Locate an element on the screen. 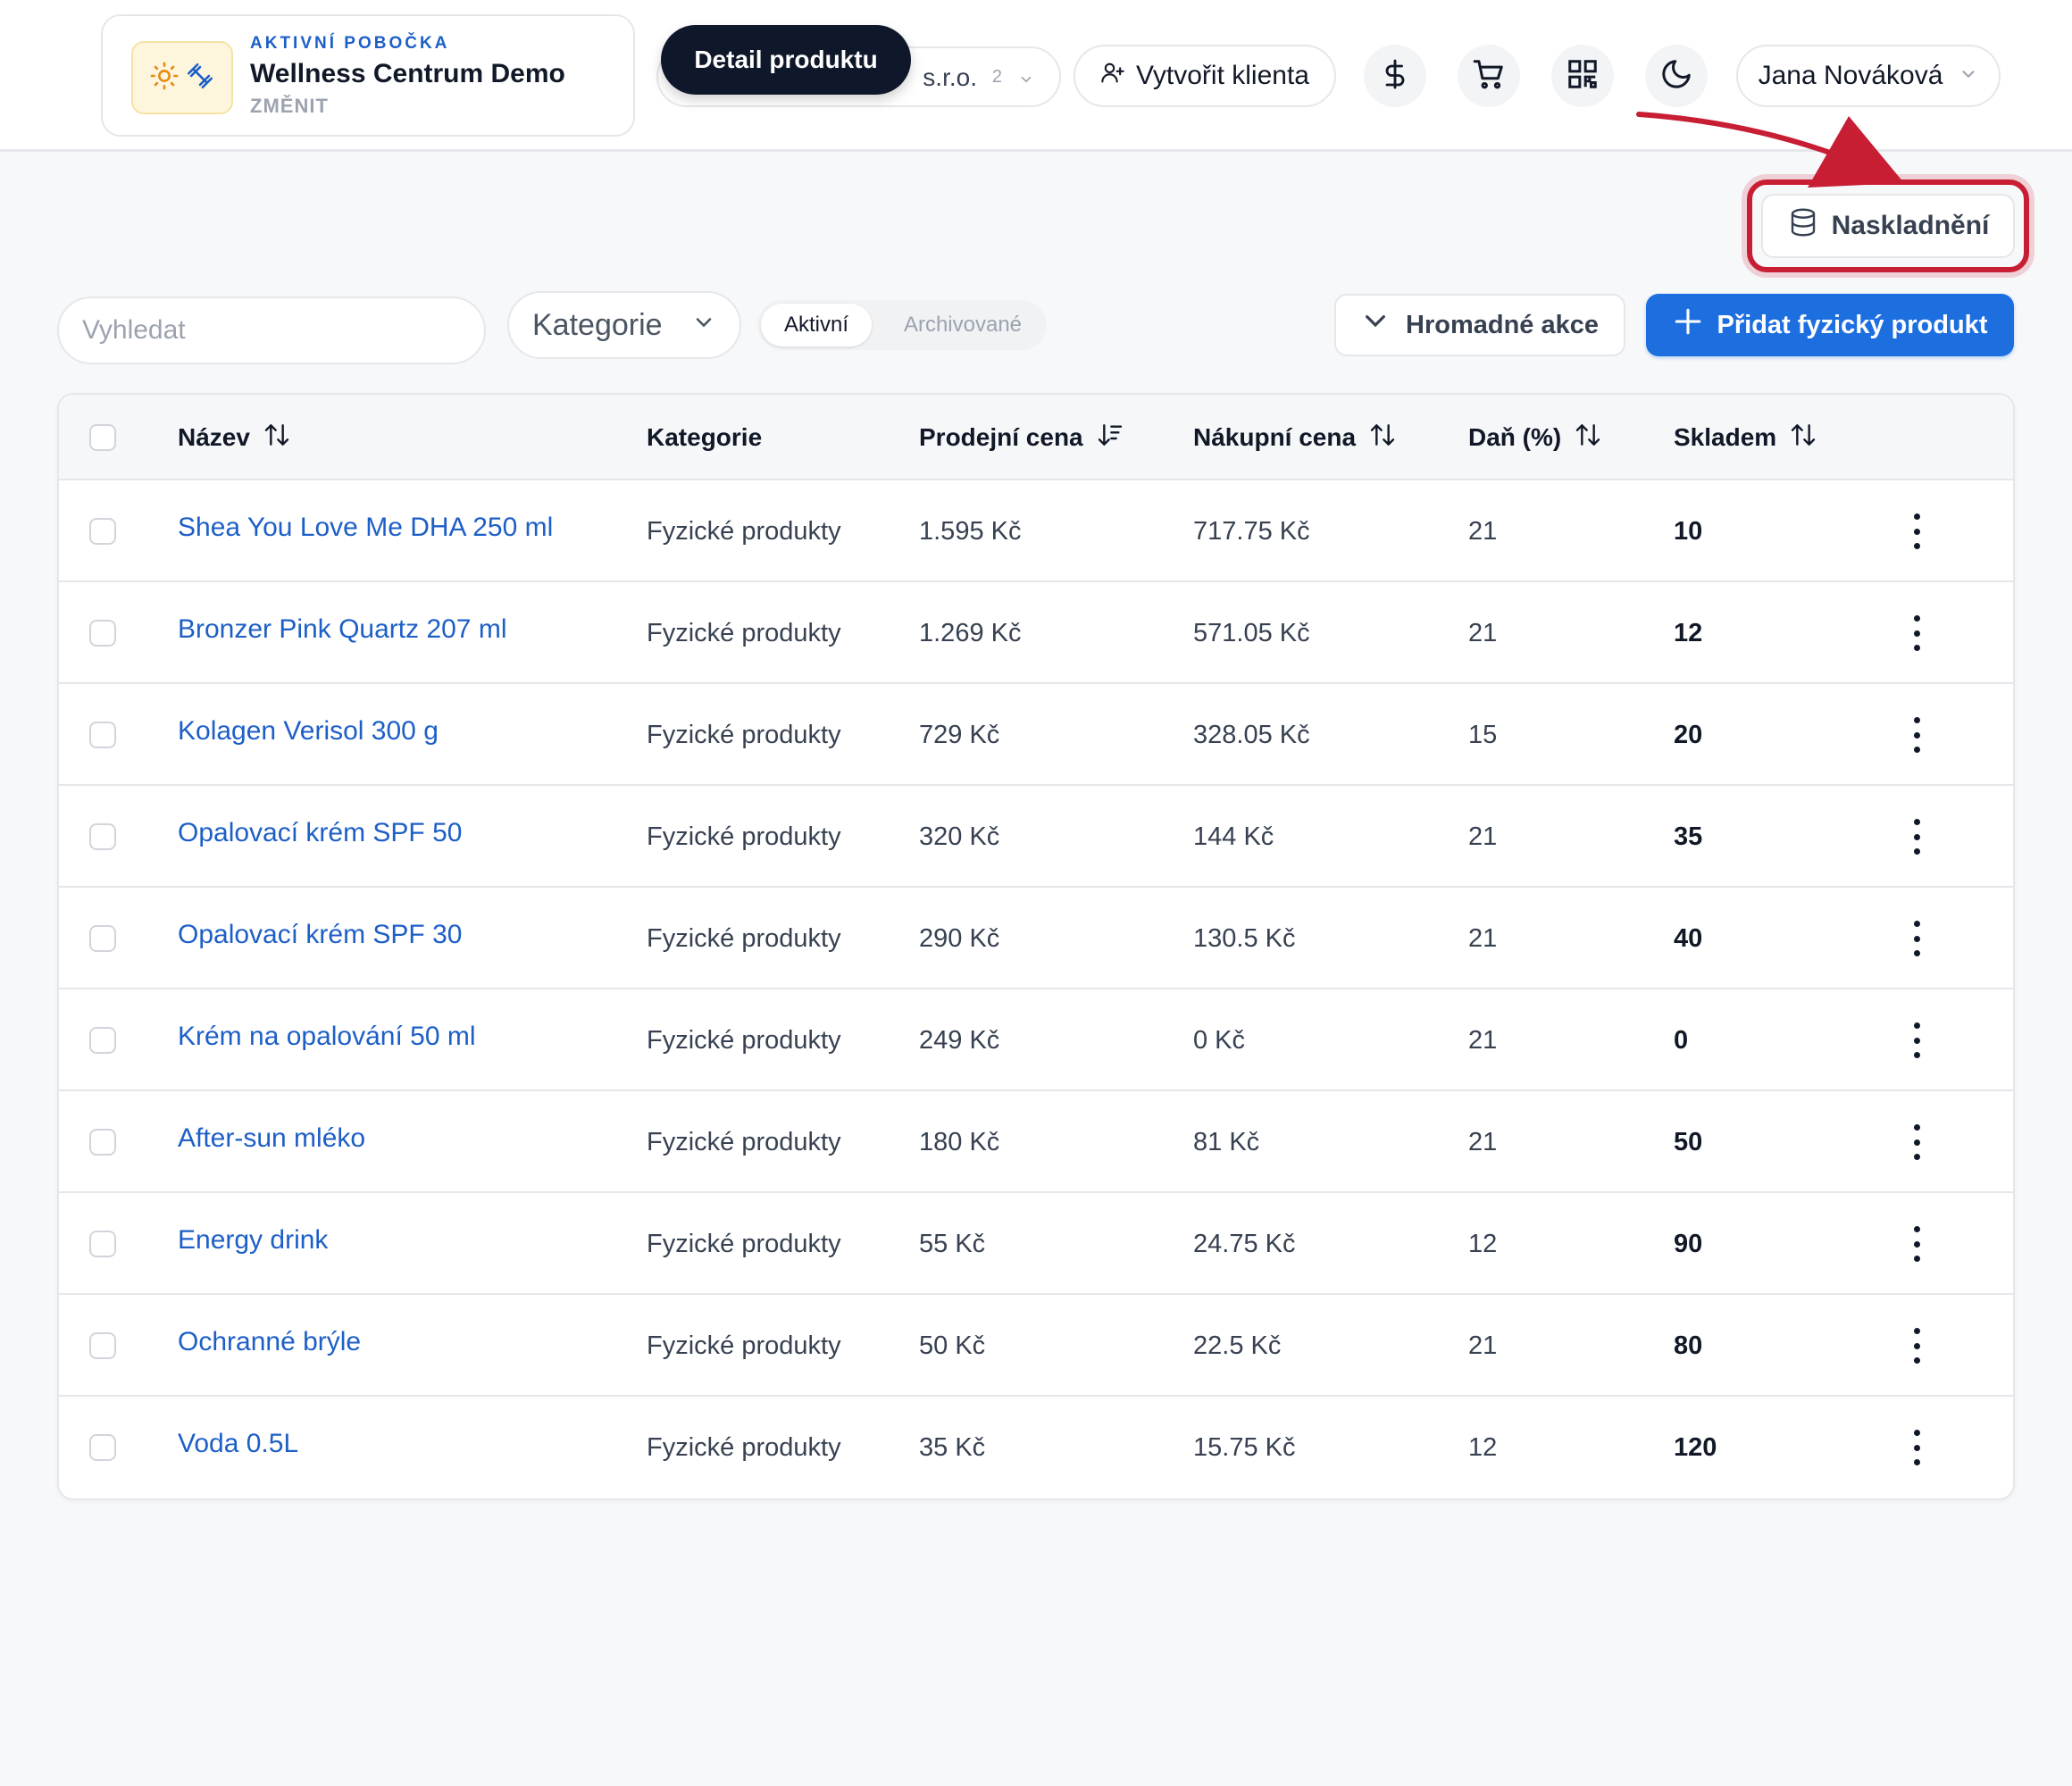 The image size is (2072, 1786). branch-logo is located at coordinates (182, 77).